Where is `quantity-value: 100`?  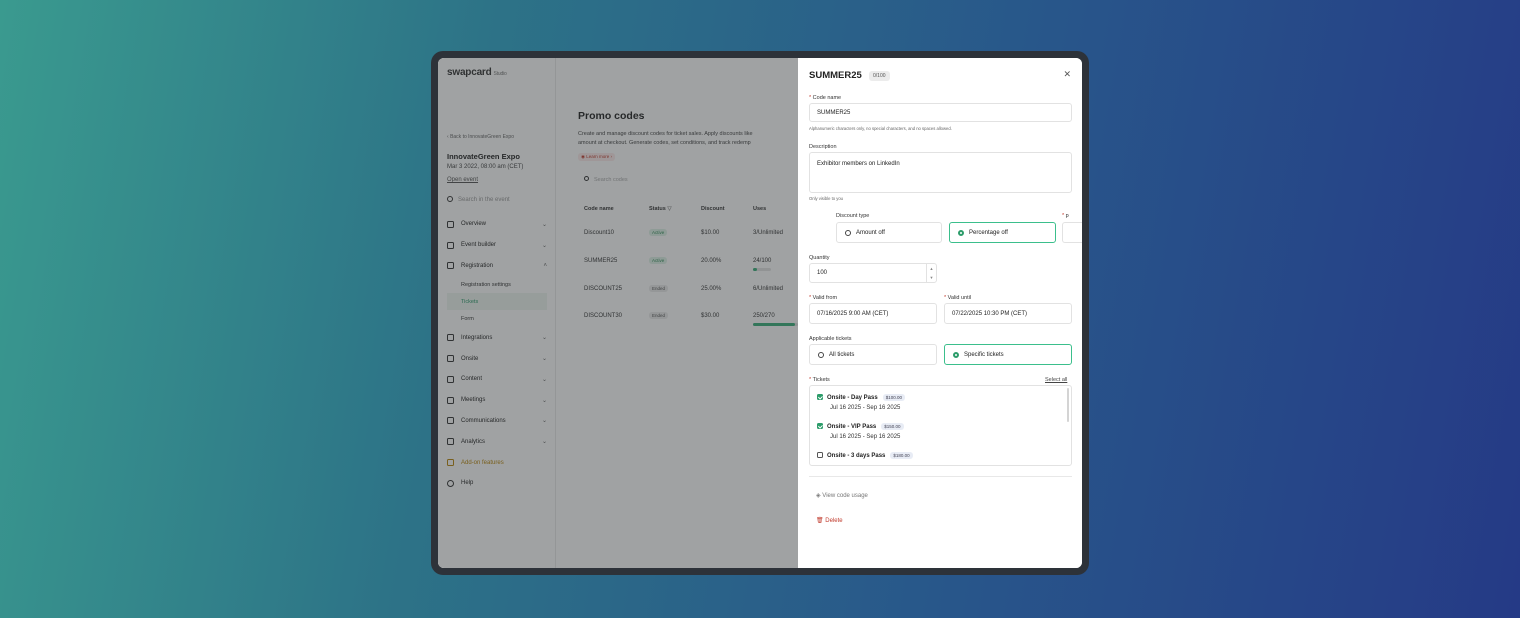
quantity-value: 100 is located at coordinates (822, 273).